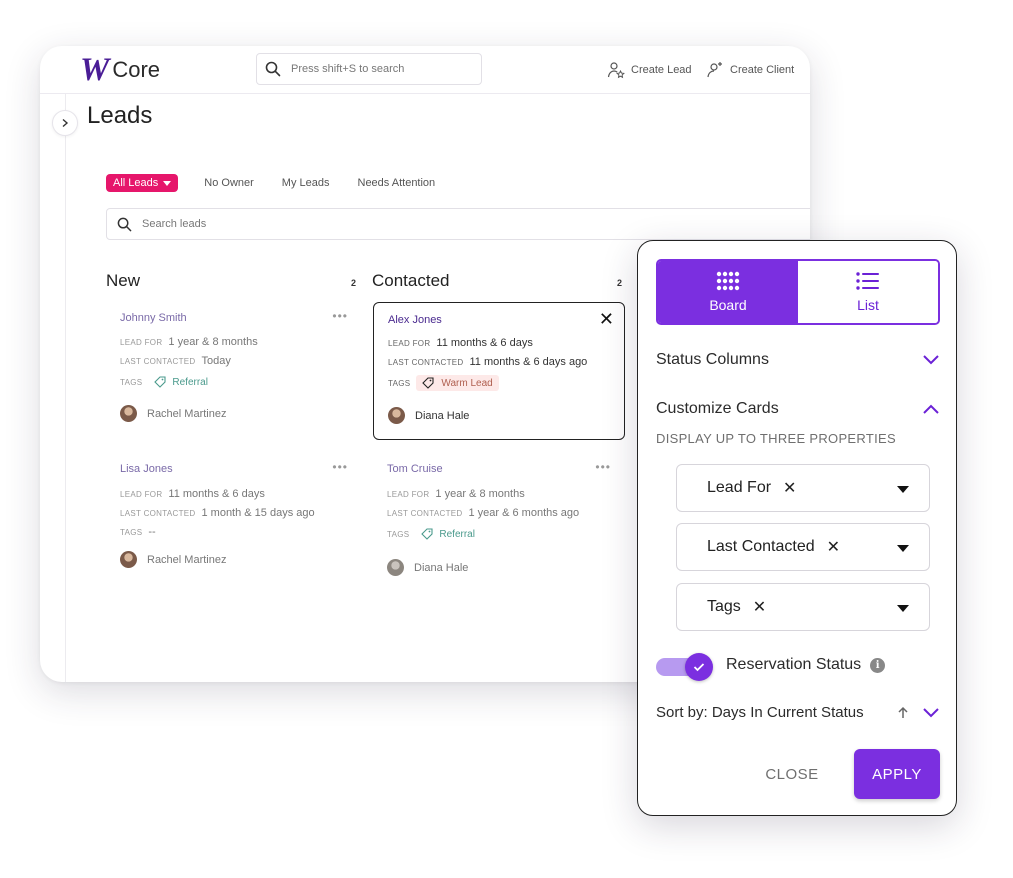 The height and width of the screenshot is (878, 1013). I want to click on create-lead-label: Create Lead, so click(661, 70).